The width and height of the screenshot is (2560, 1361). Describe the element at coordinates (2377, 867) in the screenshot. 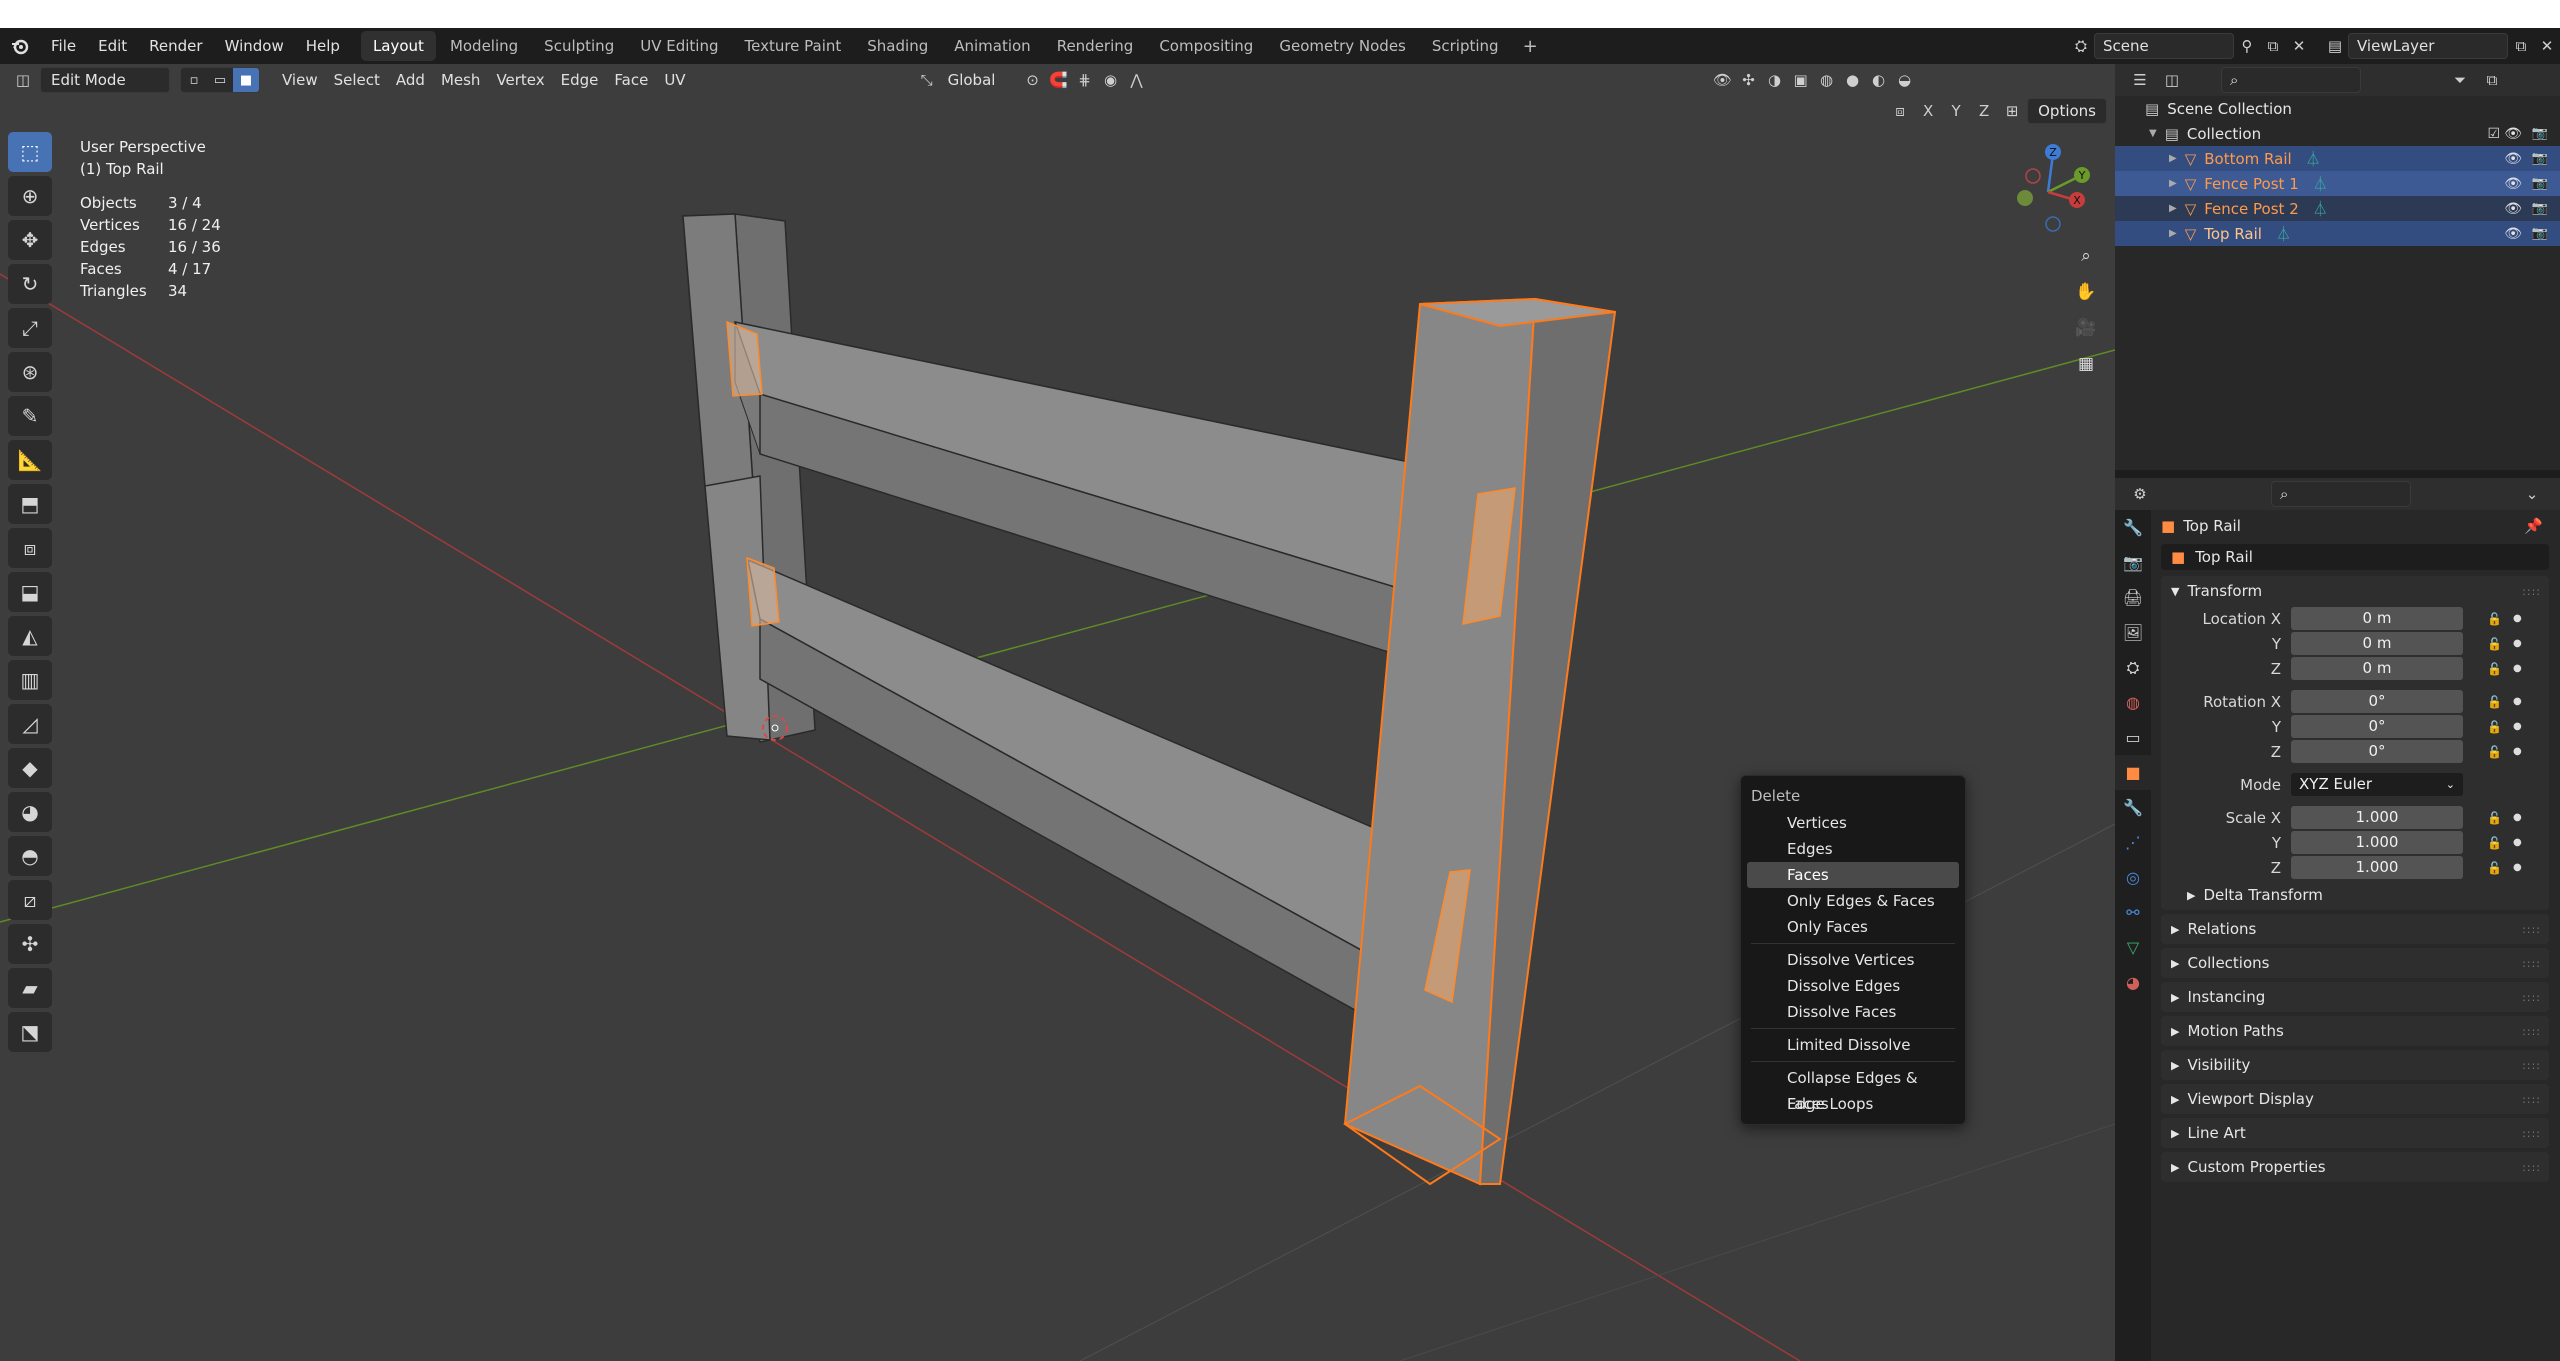

I see `scale-z-input: 1.000` at that location.